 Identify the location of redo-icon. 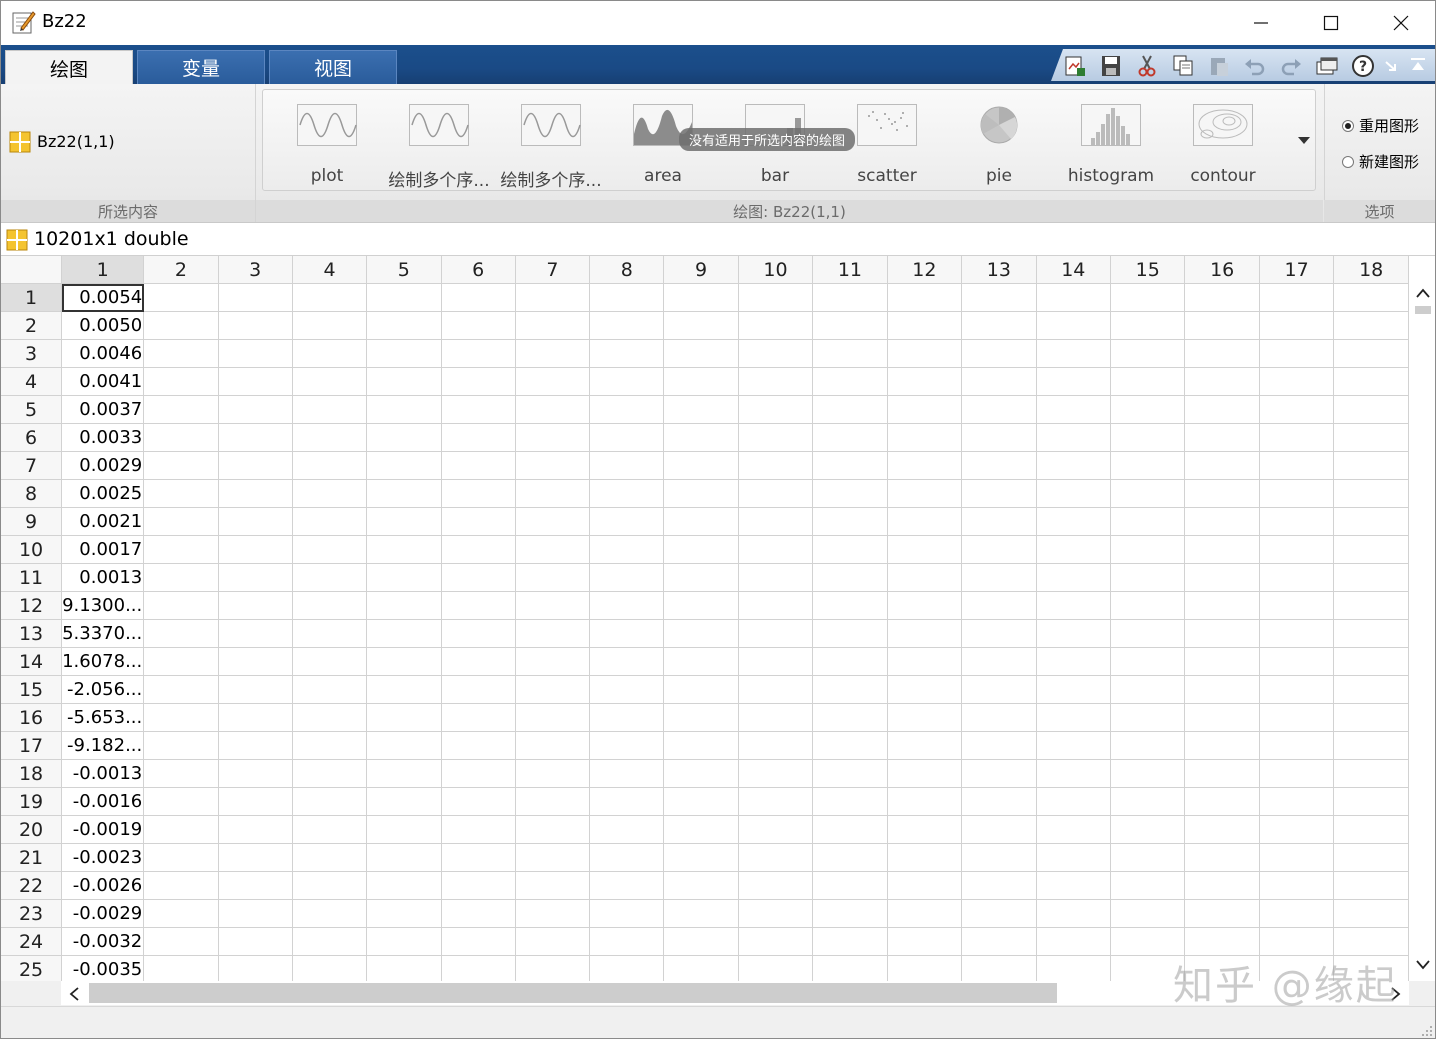
(1291, 66).